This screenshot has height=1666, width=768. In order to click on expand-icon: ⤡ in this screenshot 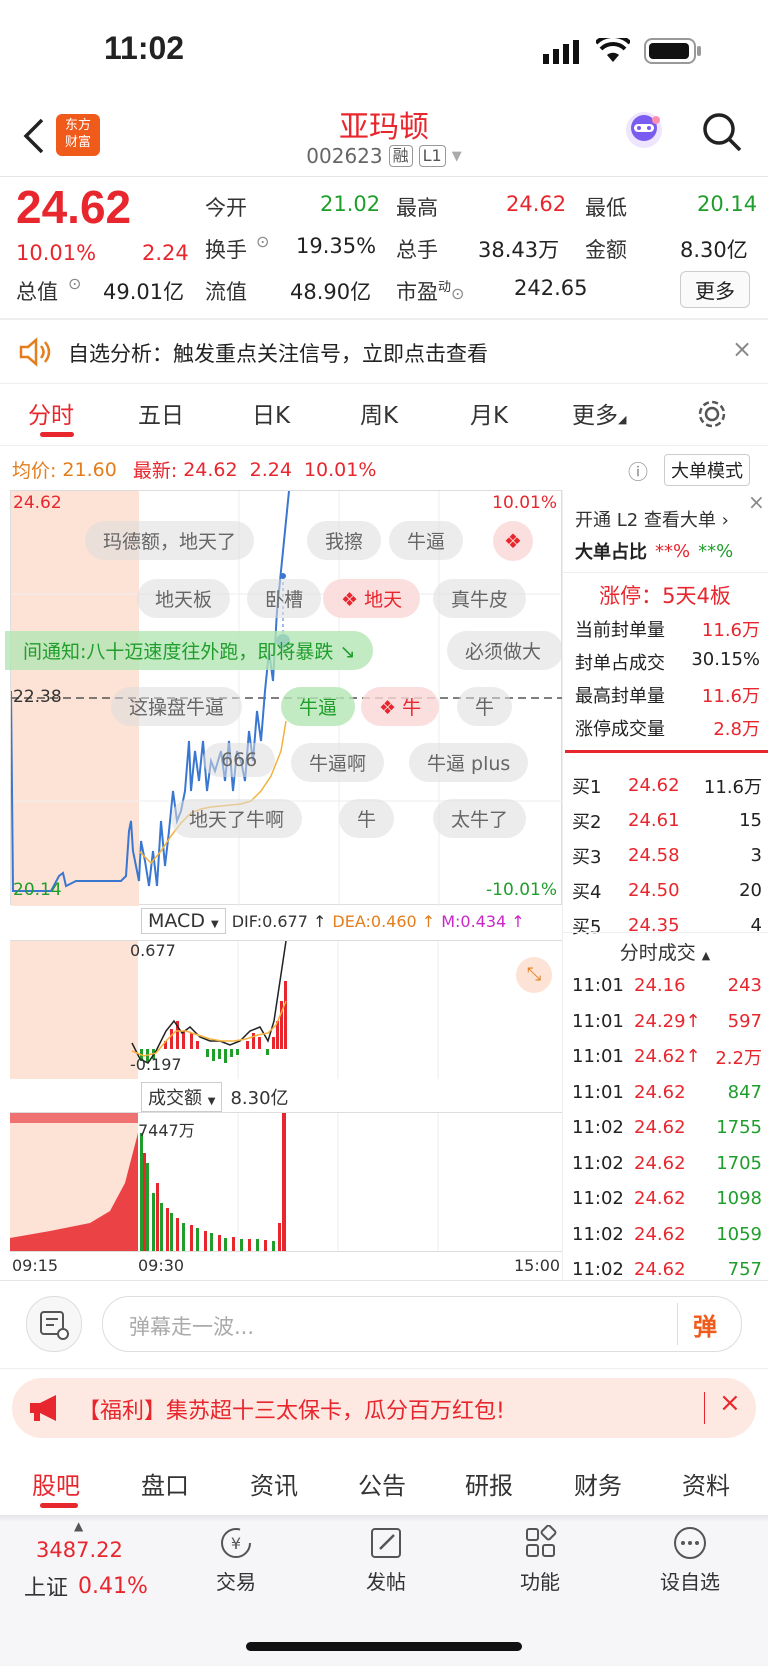, I will do `click(534, 975)`.